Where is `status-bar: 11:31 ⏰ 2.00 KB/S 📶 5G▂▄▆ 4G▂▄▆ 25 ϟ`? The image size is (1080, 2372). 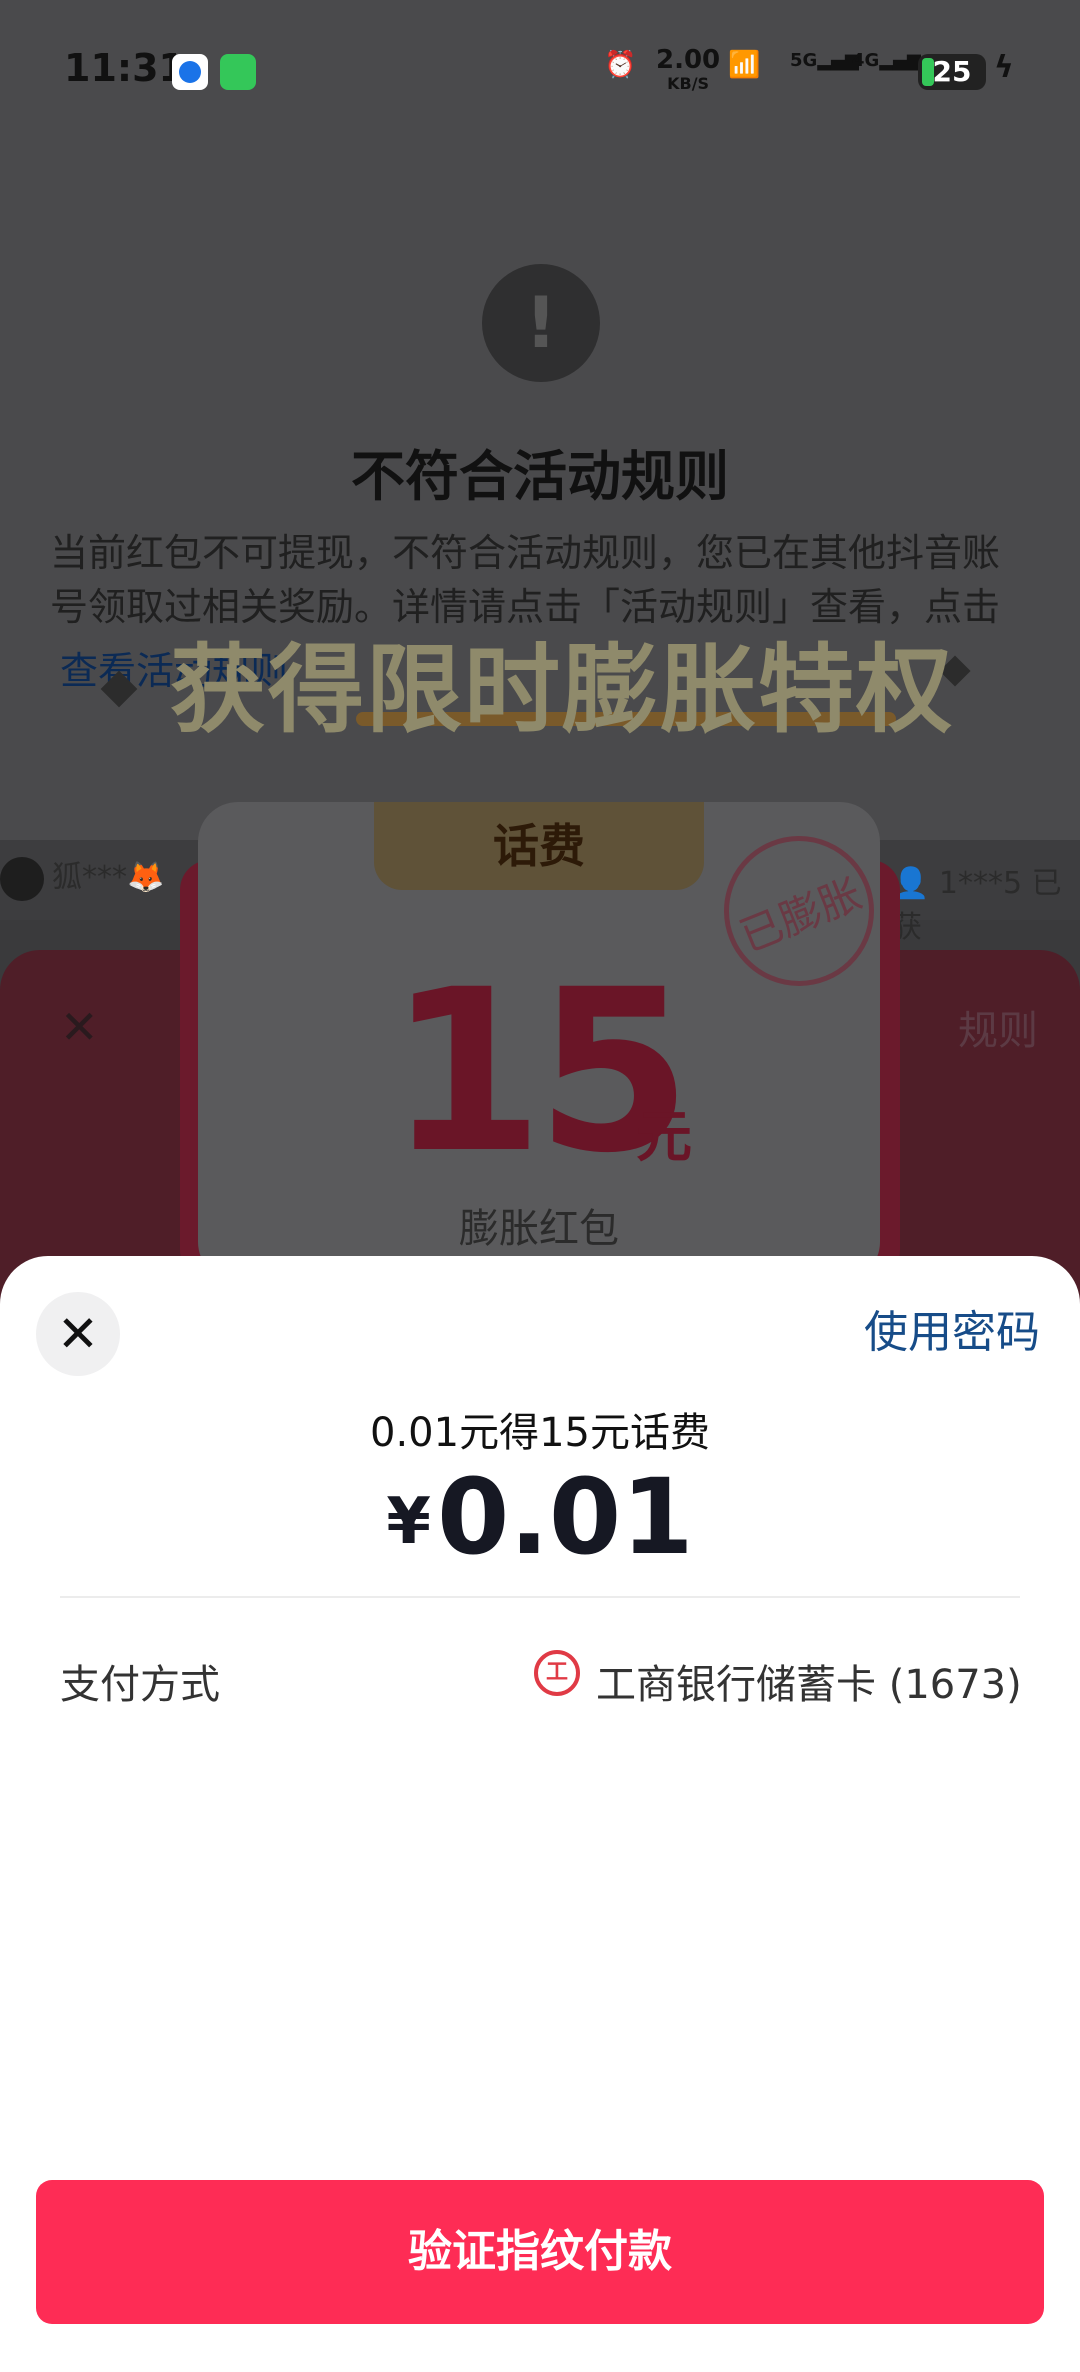 status-bar: 11:31 ⏰ 2.00 KB/S 📶 5G▂▄▆ 4G▂▄▆ 25 ϟ is located at coordinates (540, 70).